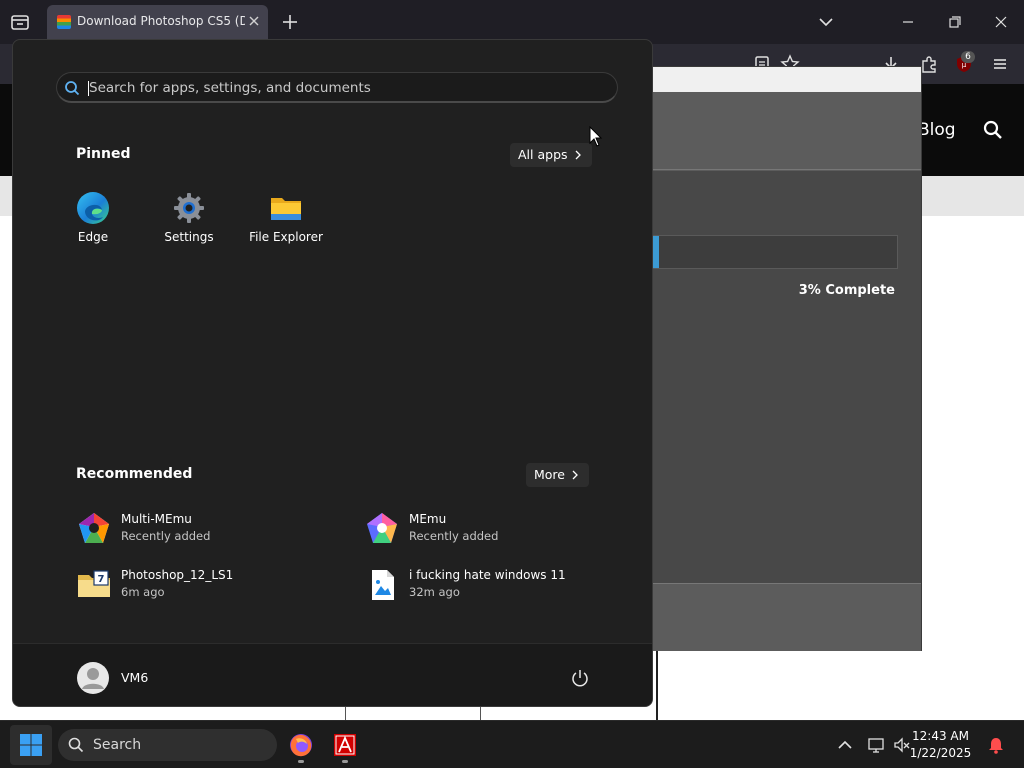 The width and height of the screenshot is (1024, 768). Describe the element at coordinates (349, 88) in the screenshot. I see `start-search-input` at that location.